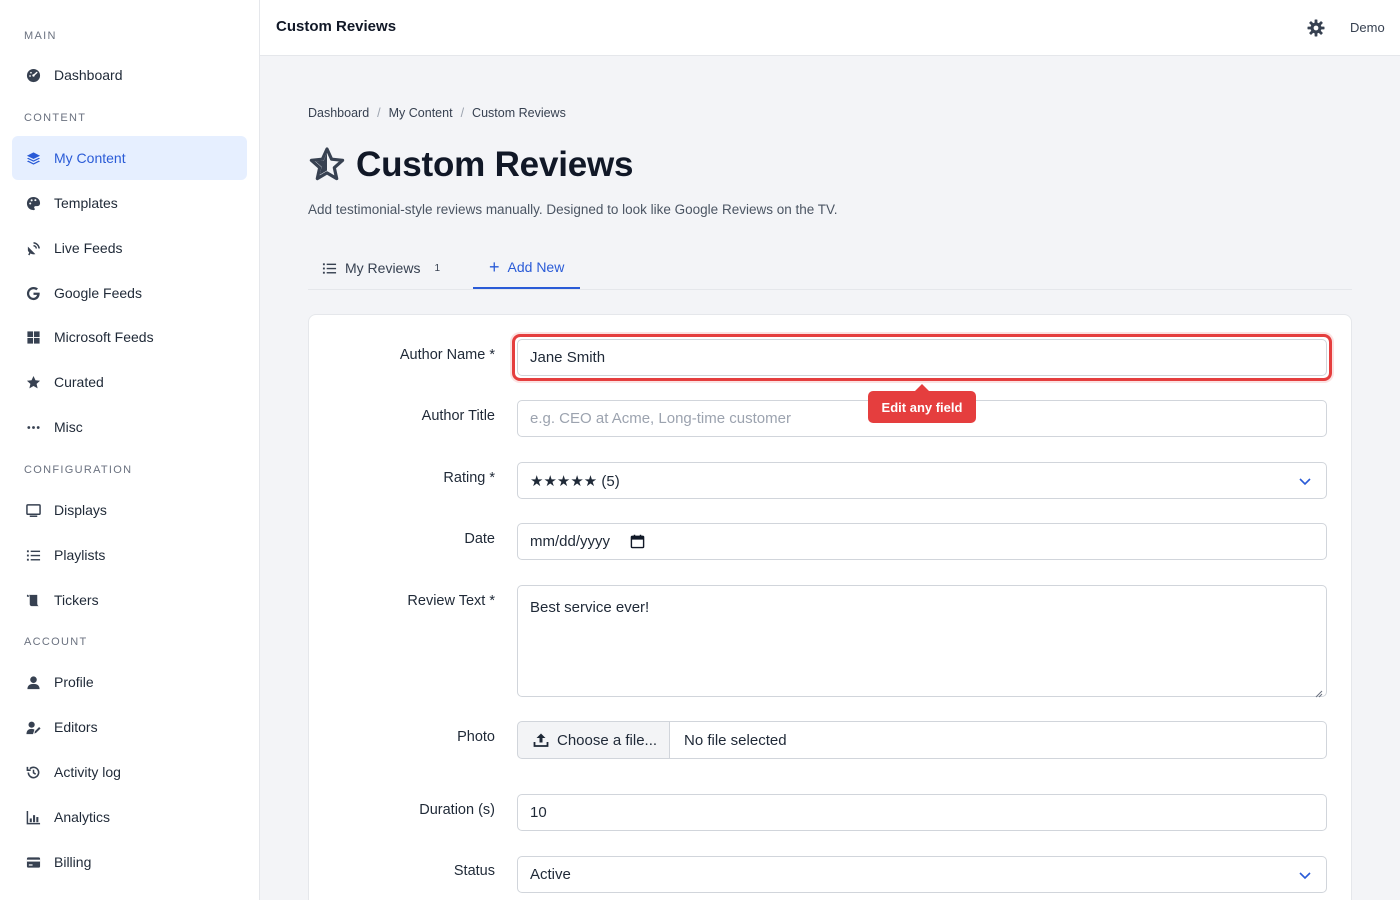  Describe the element at coordinates (33, 682) in the screenshot. I see `user-icon` at that location.